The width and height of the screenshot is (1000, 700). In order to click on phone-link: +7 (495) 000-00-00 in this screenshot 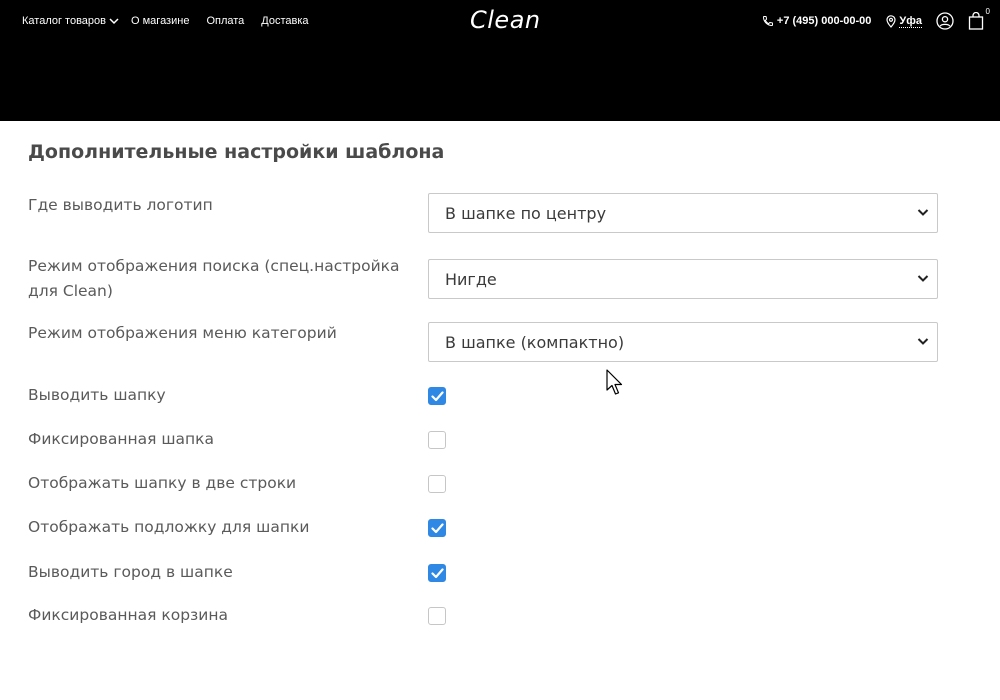, I will do `click(816, 21)`.